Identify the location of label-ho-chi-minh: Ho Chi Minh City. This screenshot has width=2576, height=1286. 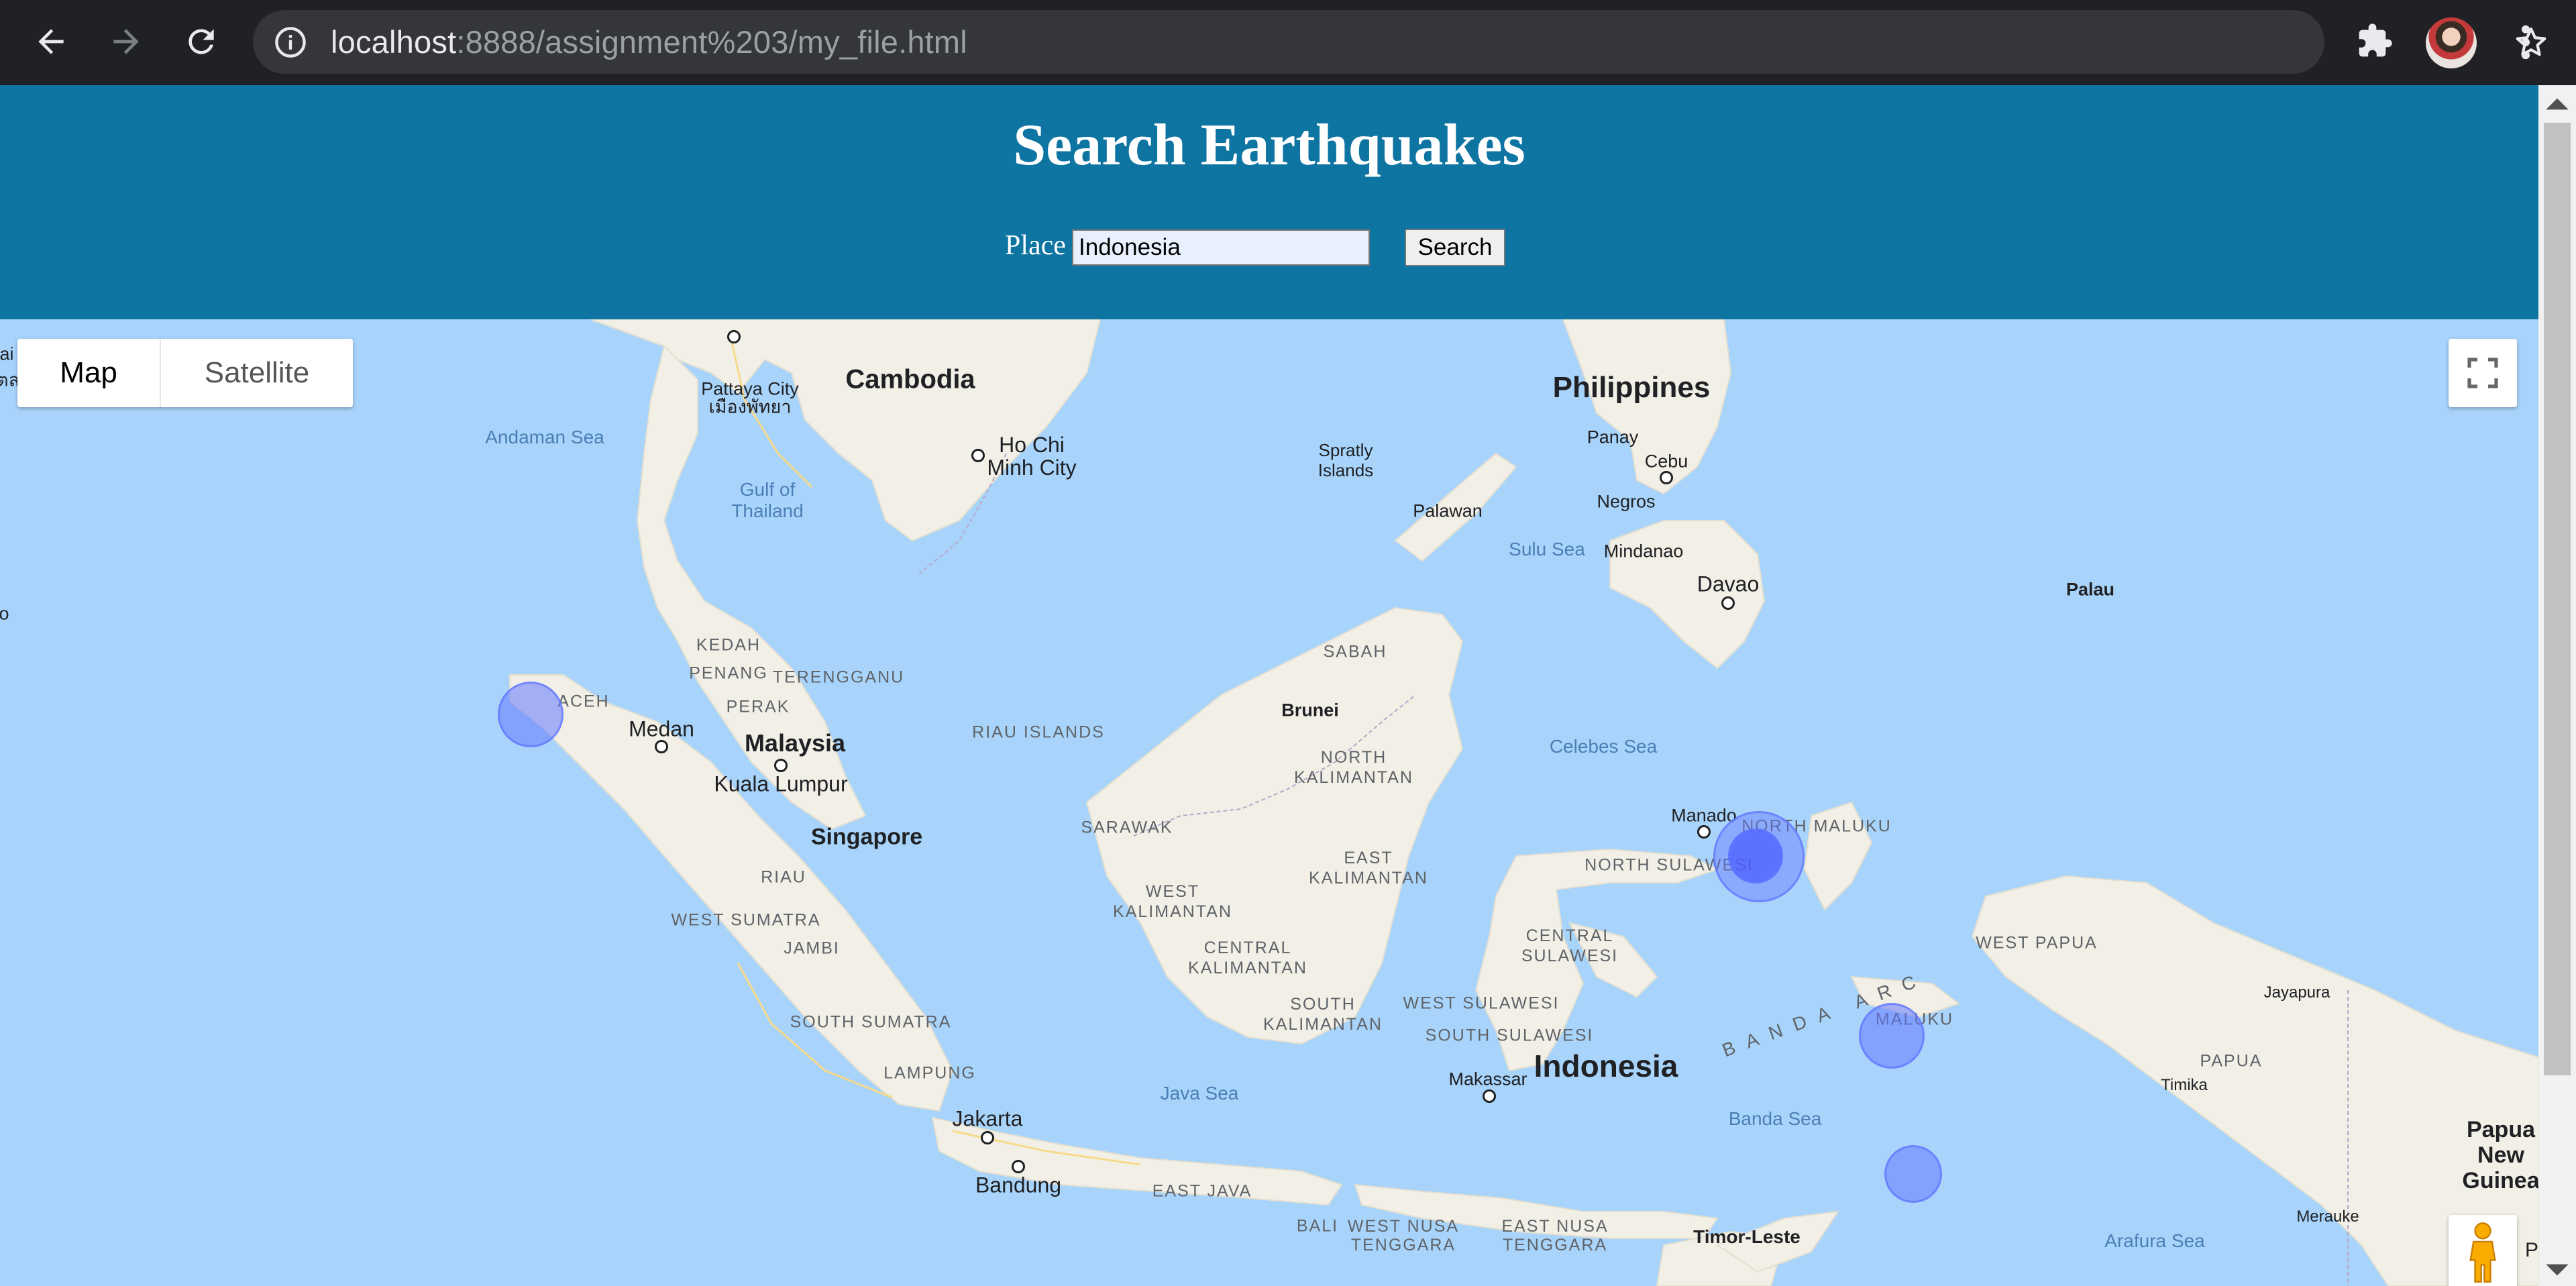
(1032, 457).